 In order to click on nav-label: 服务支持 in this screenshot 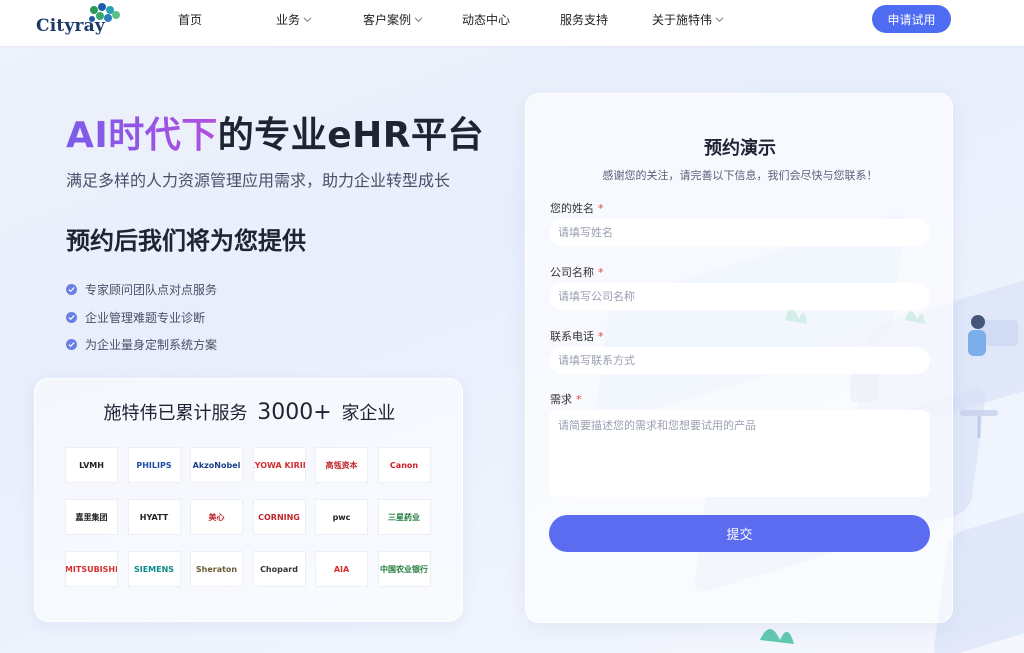, I will do `click(584, 20)`.